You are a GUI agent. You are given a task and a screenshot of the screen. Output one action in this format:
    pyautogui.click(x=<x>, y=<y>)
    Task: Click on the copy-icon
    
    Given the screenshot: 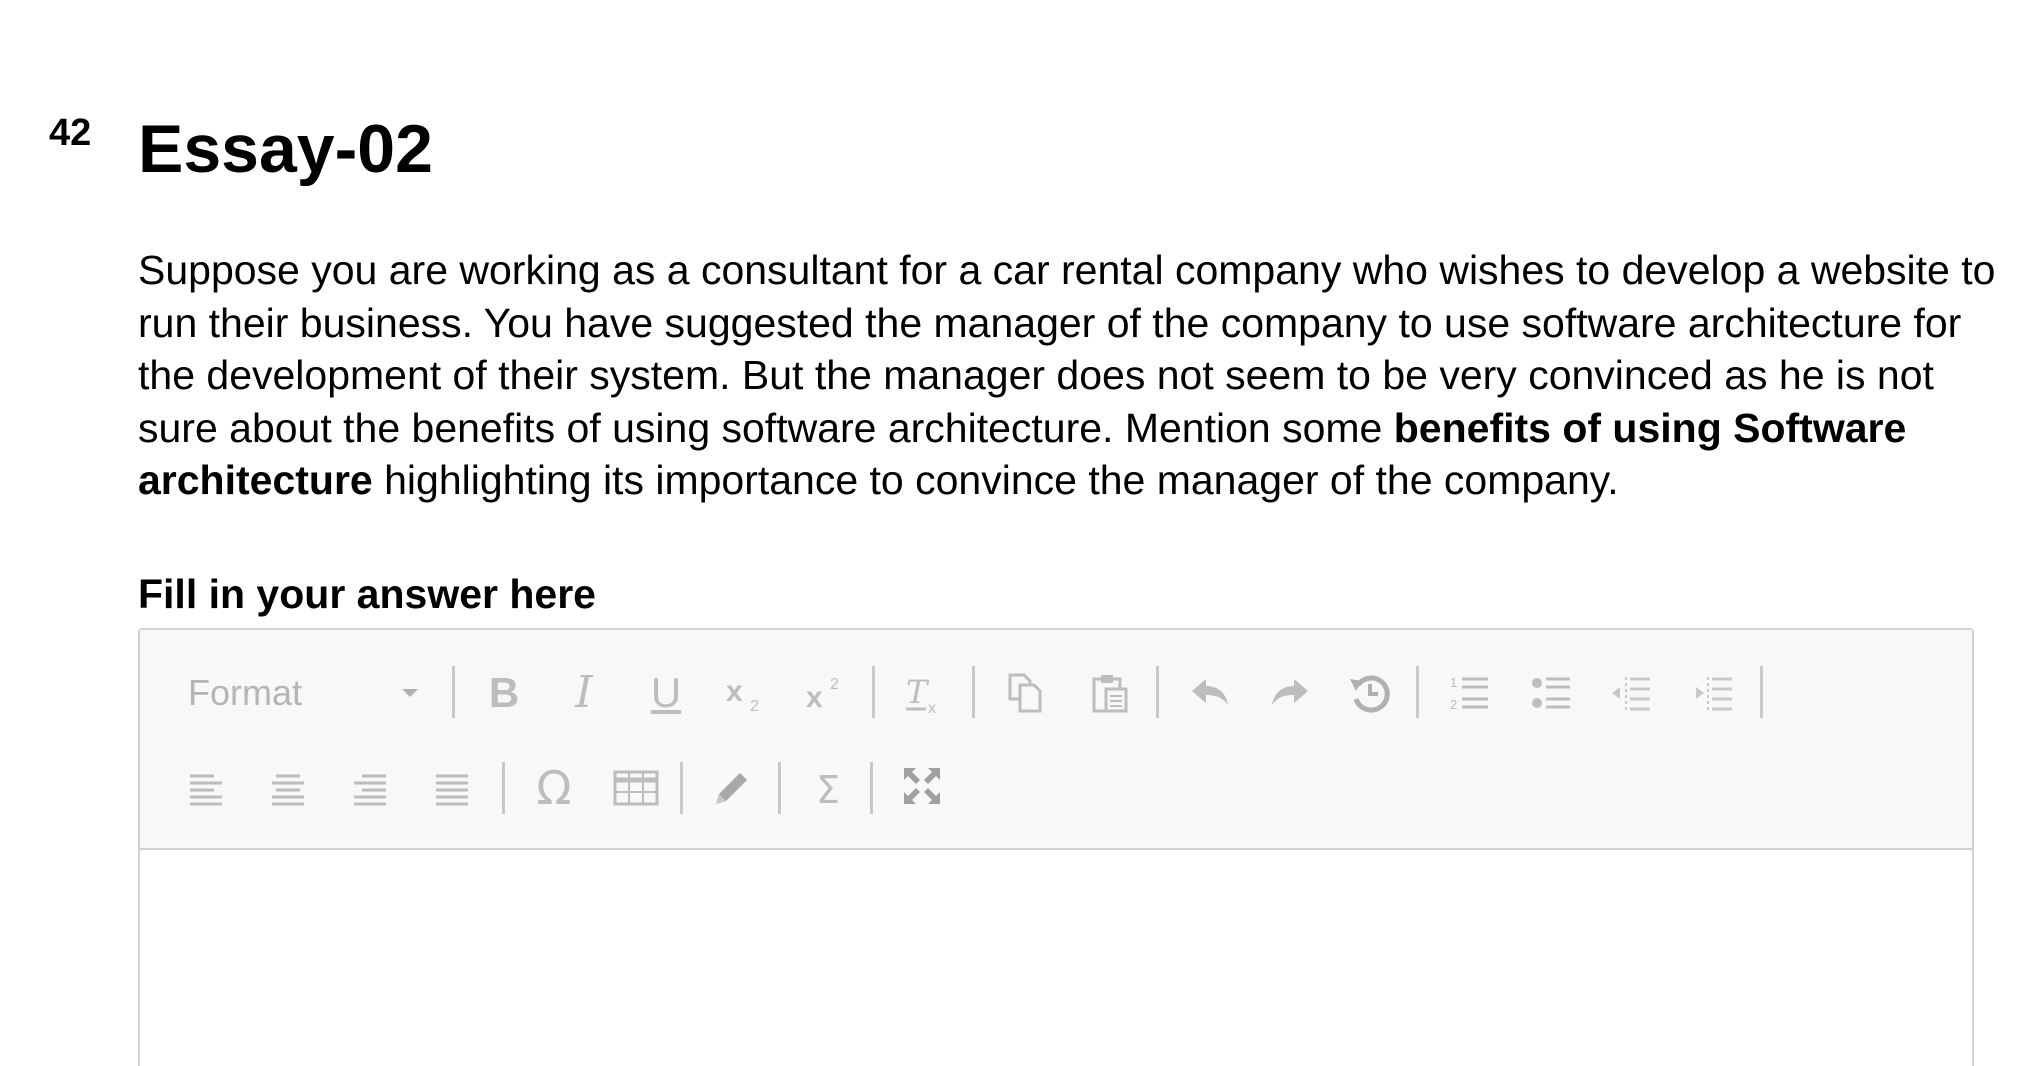 What is the action you would take?
    pyautogui.click(x=1025, y=693)
    